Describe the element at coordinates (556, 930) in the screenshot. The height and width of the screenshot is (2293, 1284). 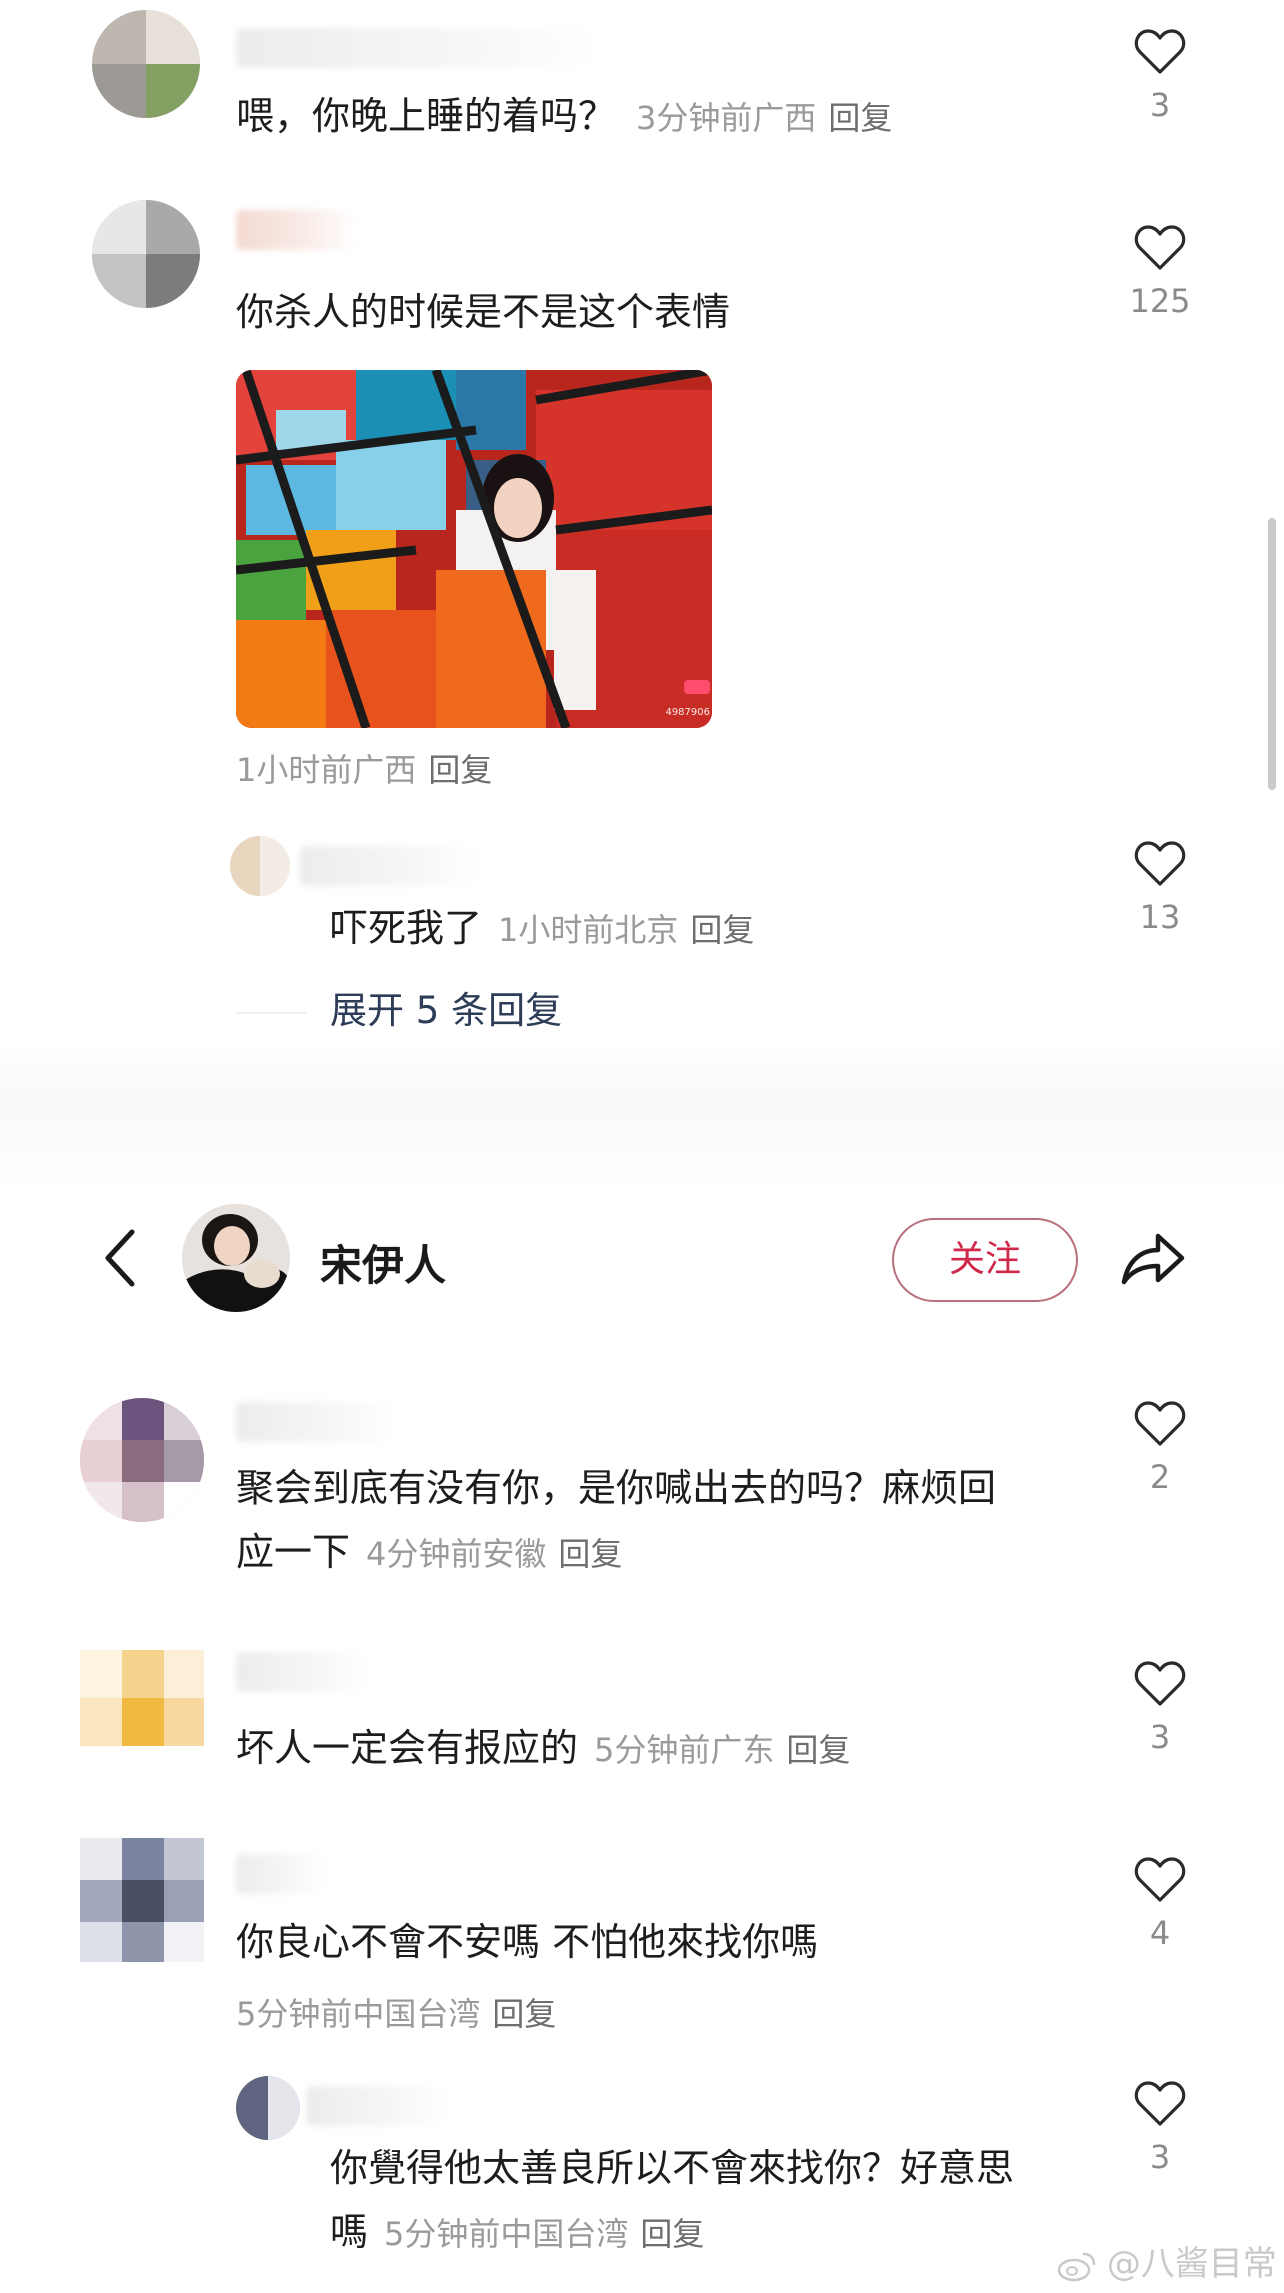
I see `sub-reply-time: 1小时前` at that location.